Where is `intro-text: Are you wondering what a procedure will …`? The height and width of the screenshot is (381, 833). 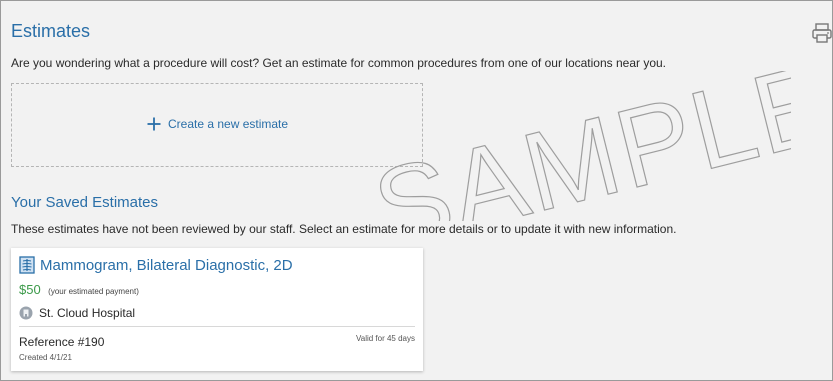 intro-text: Are you wondering what a procedure will … is located at coordinates (339, 63).